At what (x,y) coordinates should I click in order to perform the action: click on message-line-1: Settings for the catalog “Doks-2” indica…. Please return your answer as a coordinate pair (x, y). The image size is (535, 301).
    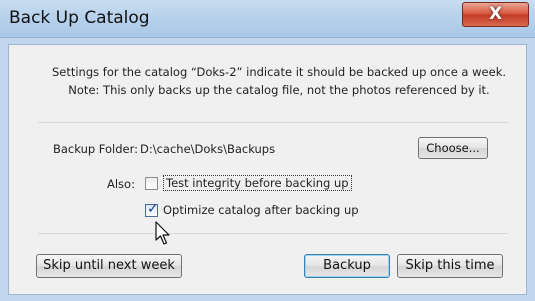
    Looking at the image, I should click on (279, 72).